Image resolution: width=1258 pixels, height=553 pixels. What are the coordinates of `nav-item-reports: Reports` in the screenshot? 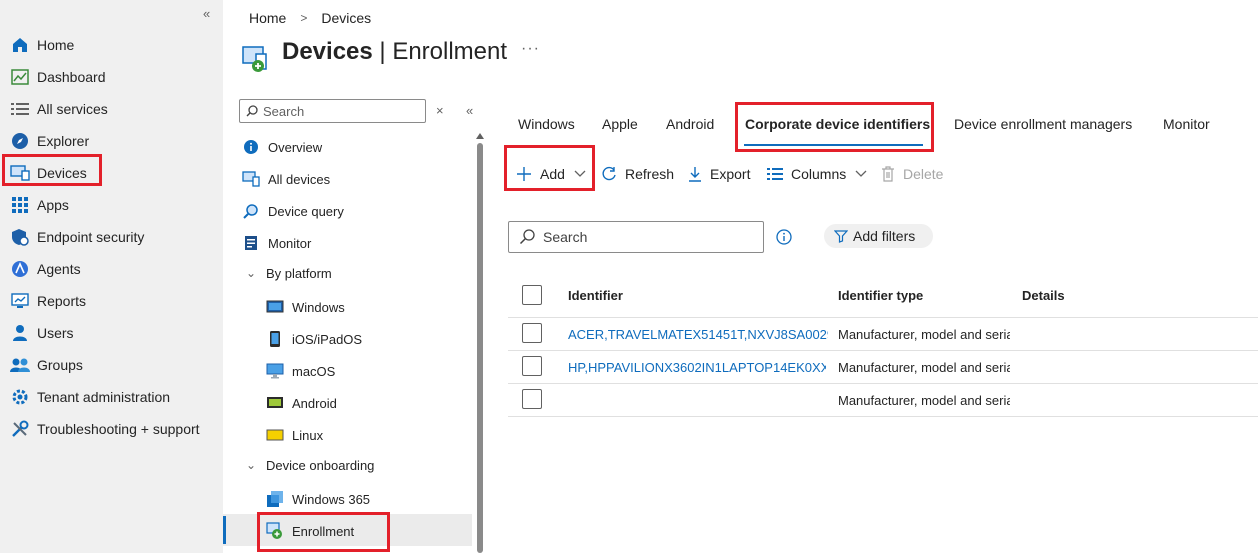 It's located at (112, 301).